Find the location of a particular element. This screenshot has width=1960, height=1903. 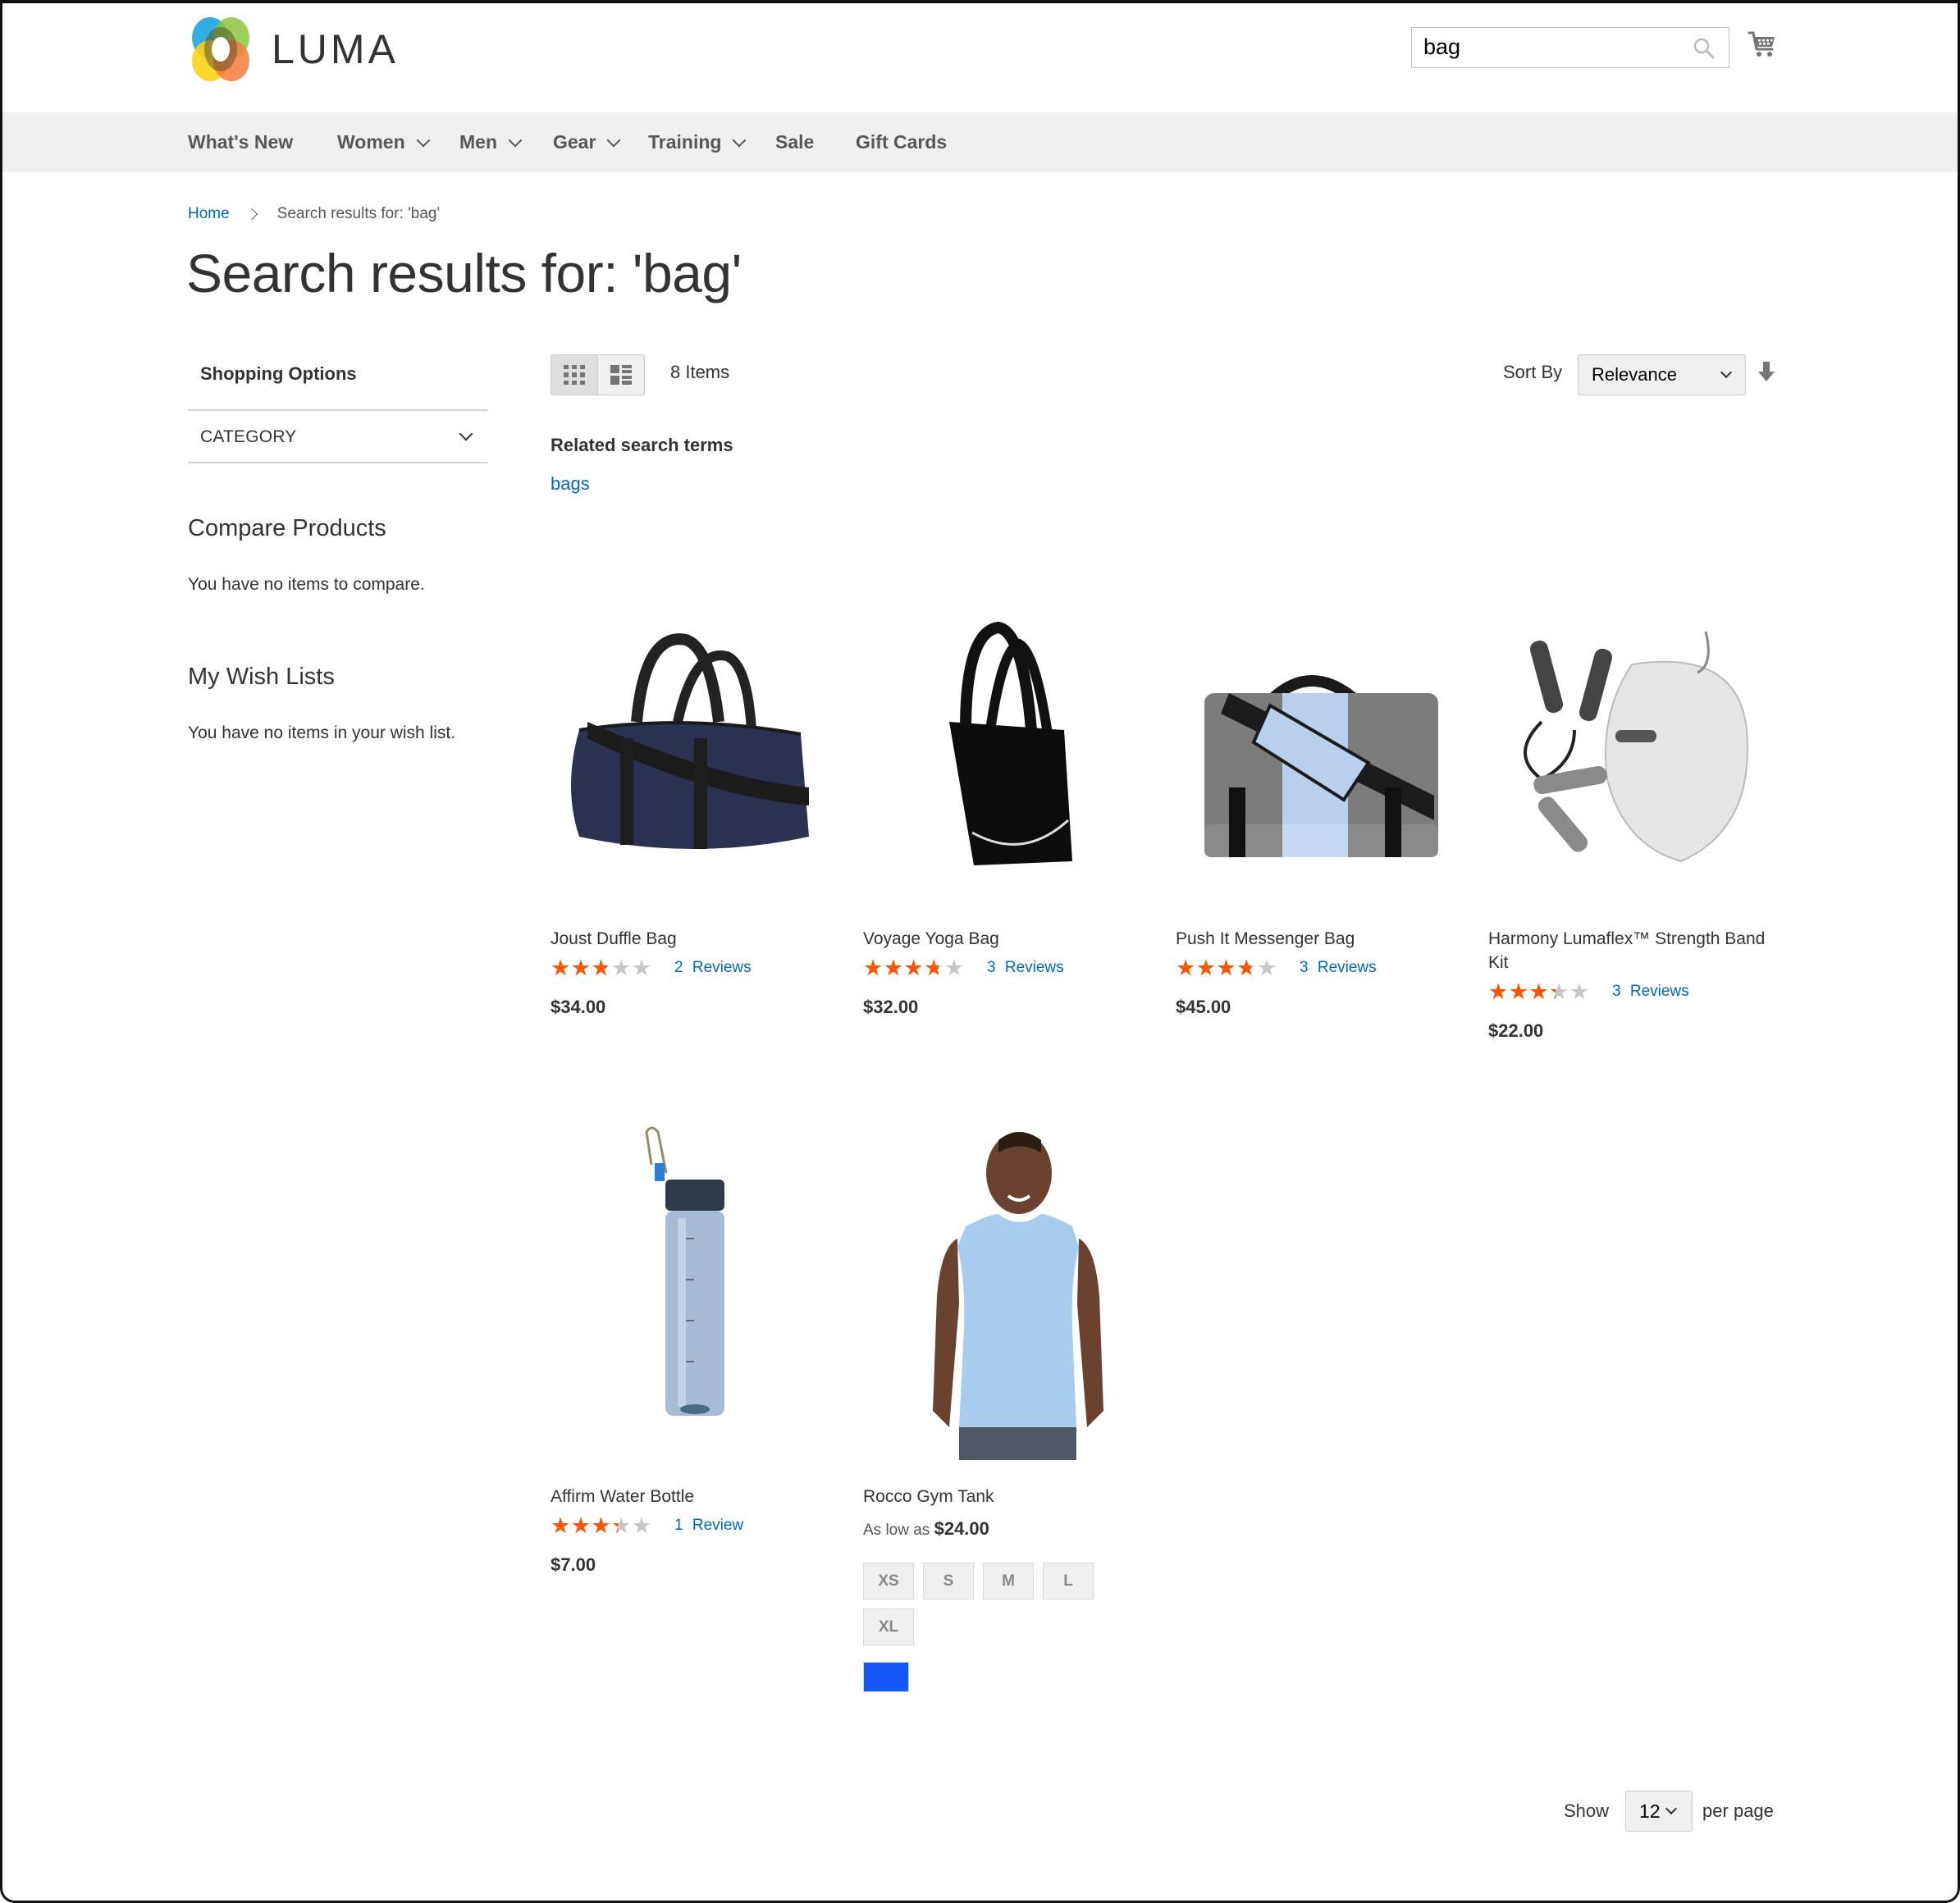

nav-label: Training is located at coordinates (685, 142).